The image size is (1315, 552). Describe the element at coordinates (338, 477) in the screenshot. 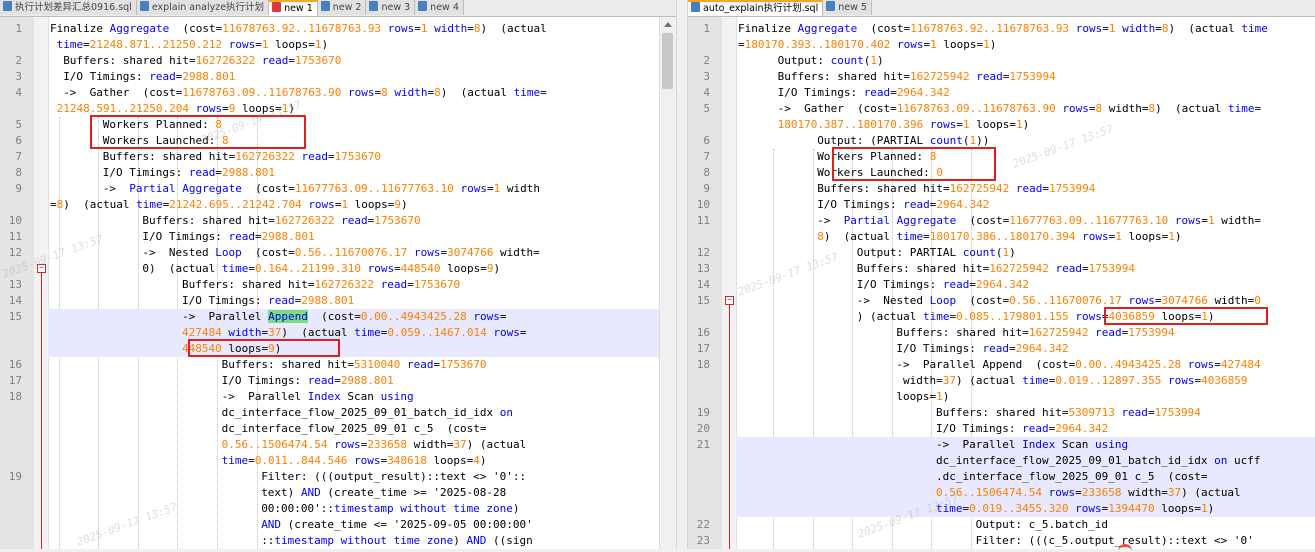

I see `code-line: Filter: (((output_result)::text <> '0'::` at that location.